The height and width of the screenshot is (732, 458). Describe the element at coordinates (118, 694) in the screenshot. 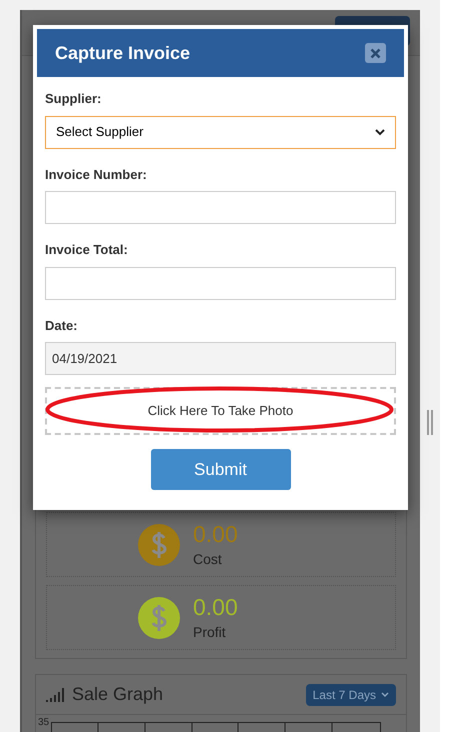

I see `panel-title: Sale Graph` at that location.